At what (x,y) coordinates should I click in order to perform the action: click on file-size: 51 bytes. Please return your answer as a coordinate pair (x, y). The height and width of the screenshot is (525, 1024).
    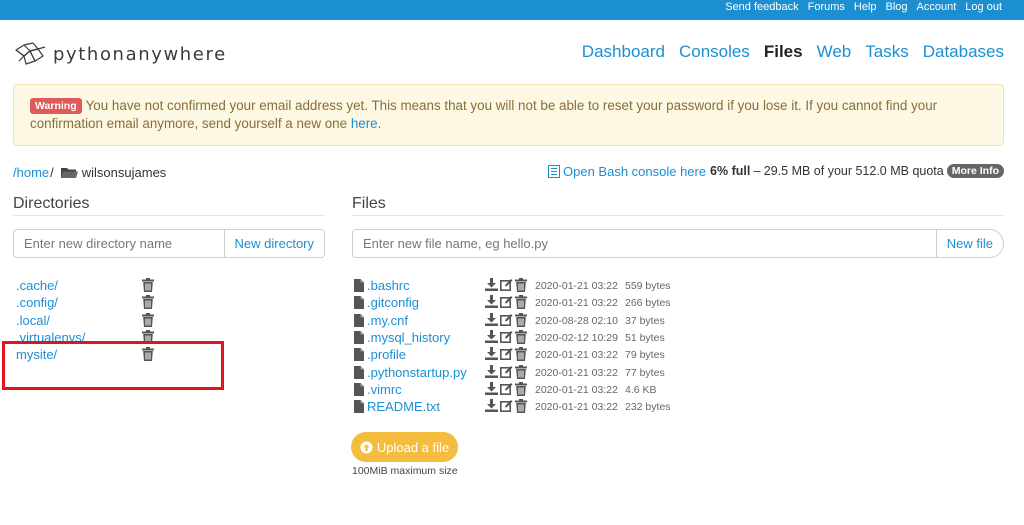
    Looking at the image, I should click on (645, 337).